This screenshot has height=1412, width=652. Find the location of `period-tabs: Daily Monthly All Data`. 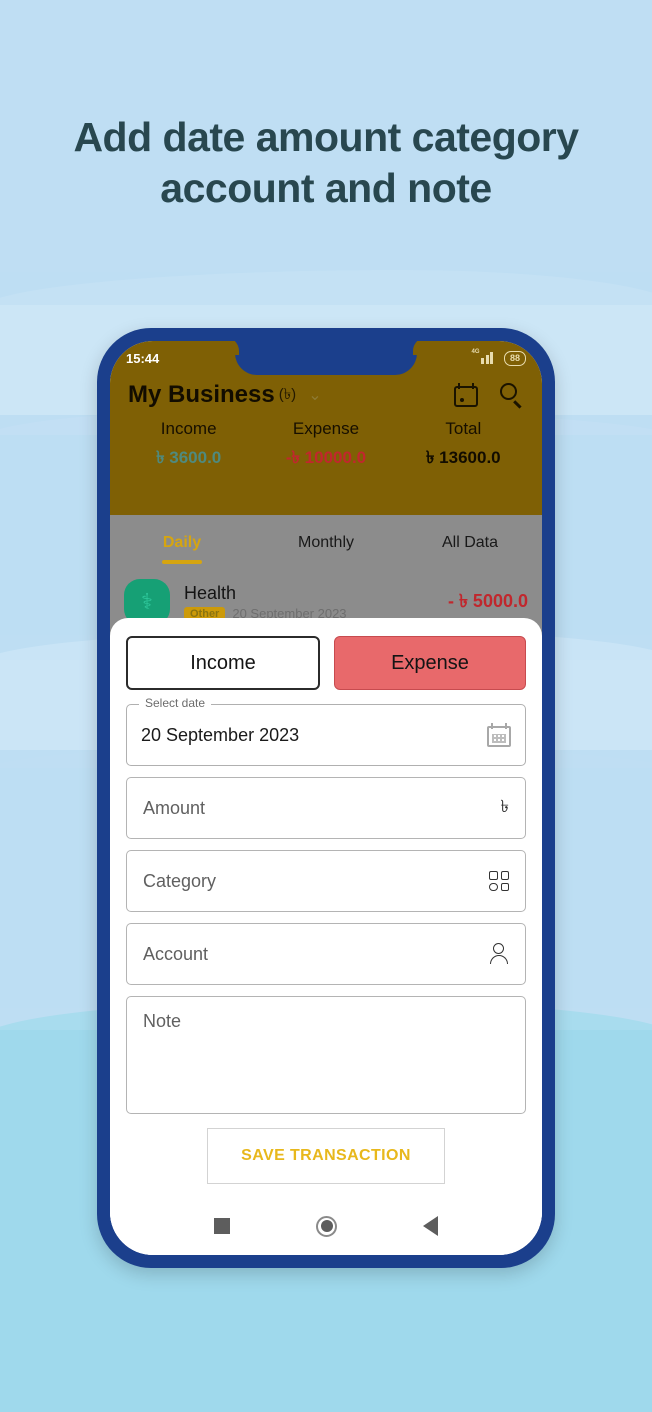

period-tabs: Daily Monthly All Data is located at coordinates (326, 543).